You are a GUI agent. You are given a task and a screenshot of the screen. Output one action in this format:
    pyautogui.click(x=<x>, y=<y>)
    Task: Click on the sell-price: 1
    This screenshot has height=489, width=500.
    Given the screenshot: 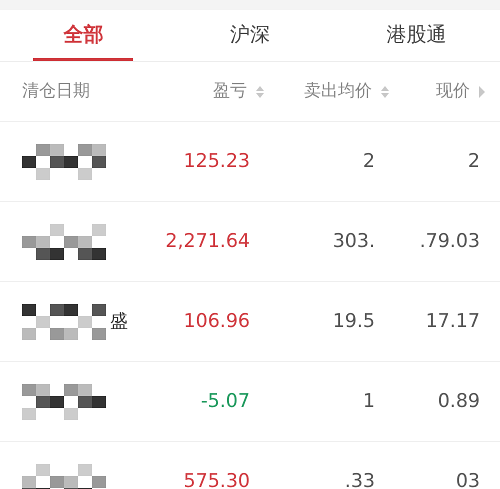 What is the action you would take?
    pyautogui.click(x=368, y=401)
    